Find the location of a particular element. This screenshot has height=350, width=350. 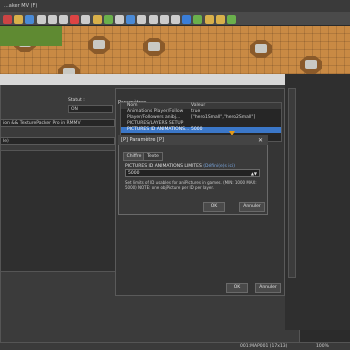

zoom-level: 100% is located at coordinates (322, 346).